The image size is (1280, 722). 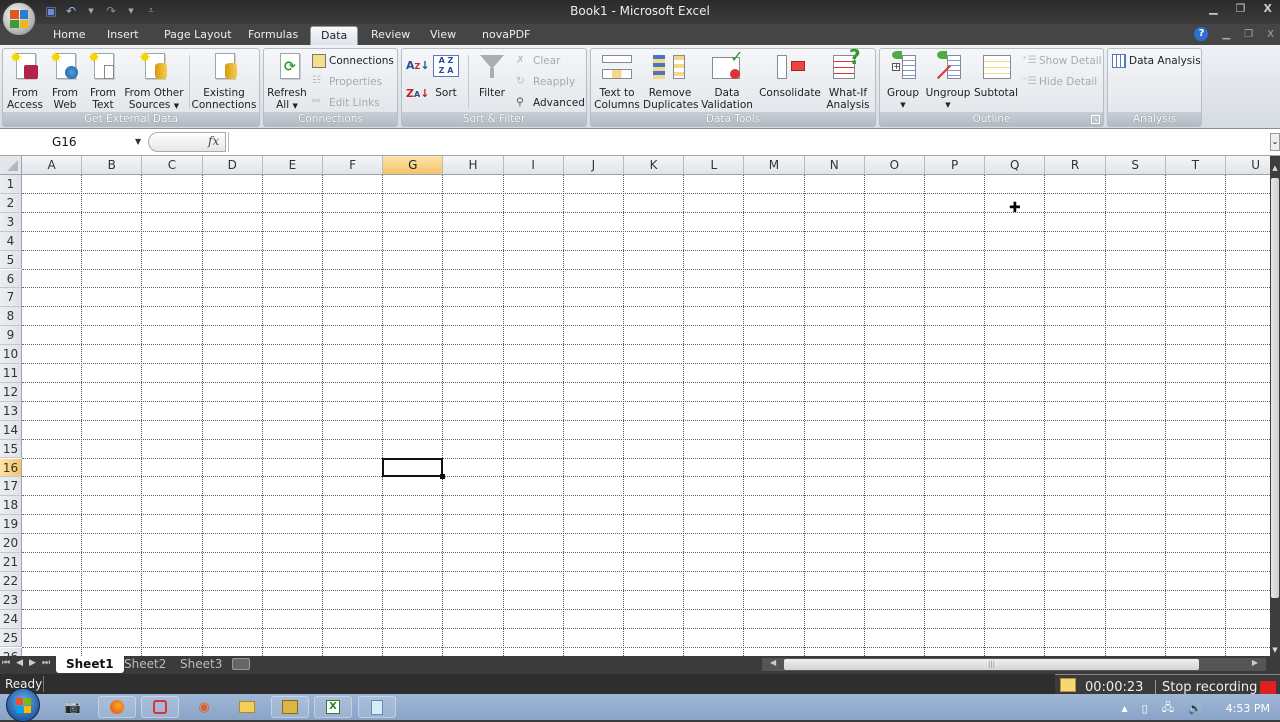 I want to click on column-header-o: O, so click(x=894, y=165).